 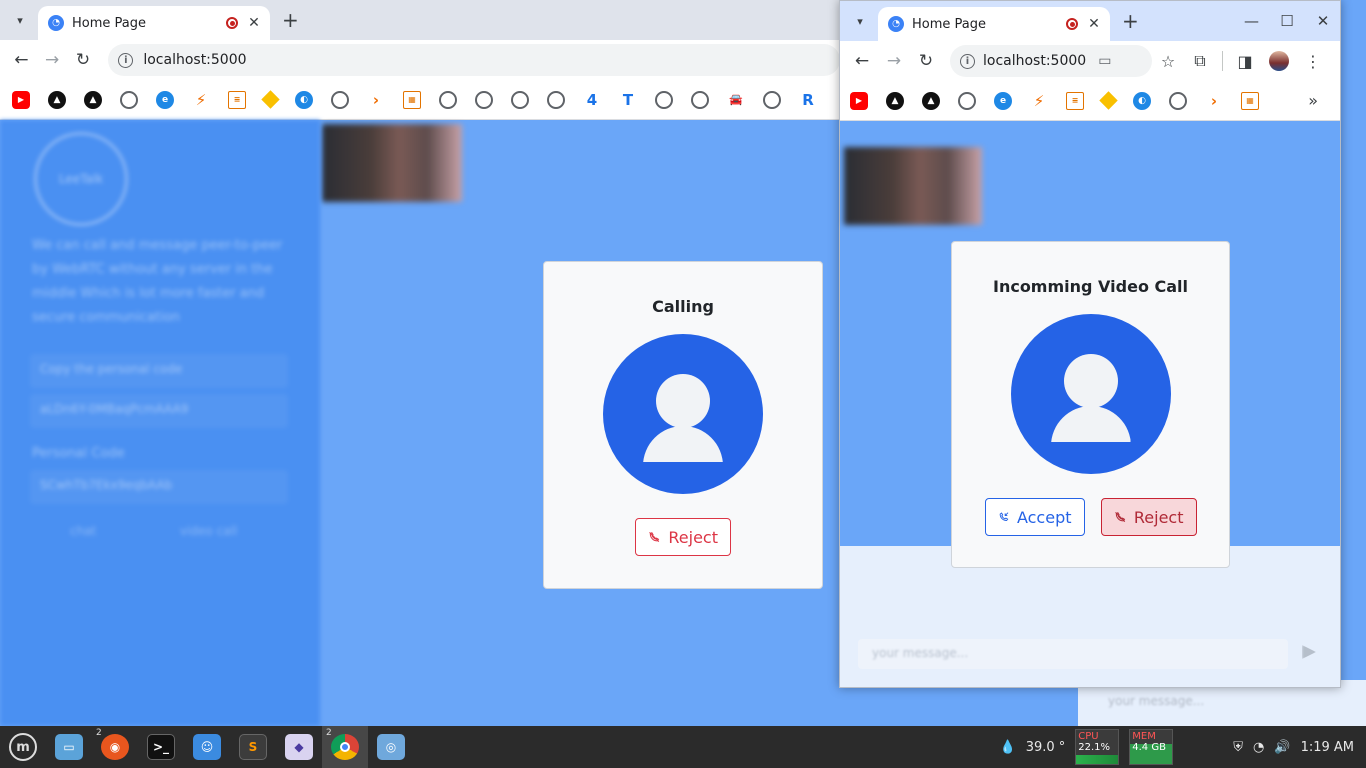 What do you see at coordinates (628, 100) in the screenshot?
I see `t2-bookmark-icon: T` at bounding box center [628, 100].